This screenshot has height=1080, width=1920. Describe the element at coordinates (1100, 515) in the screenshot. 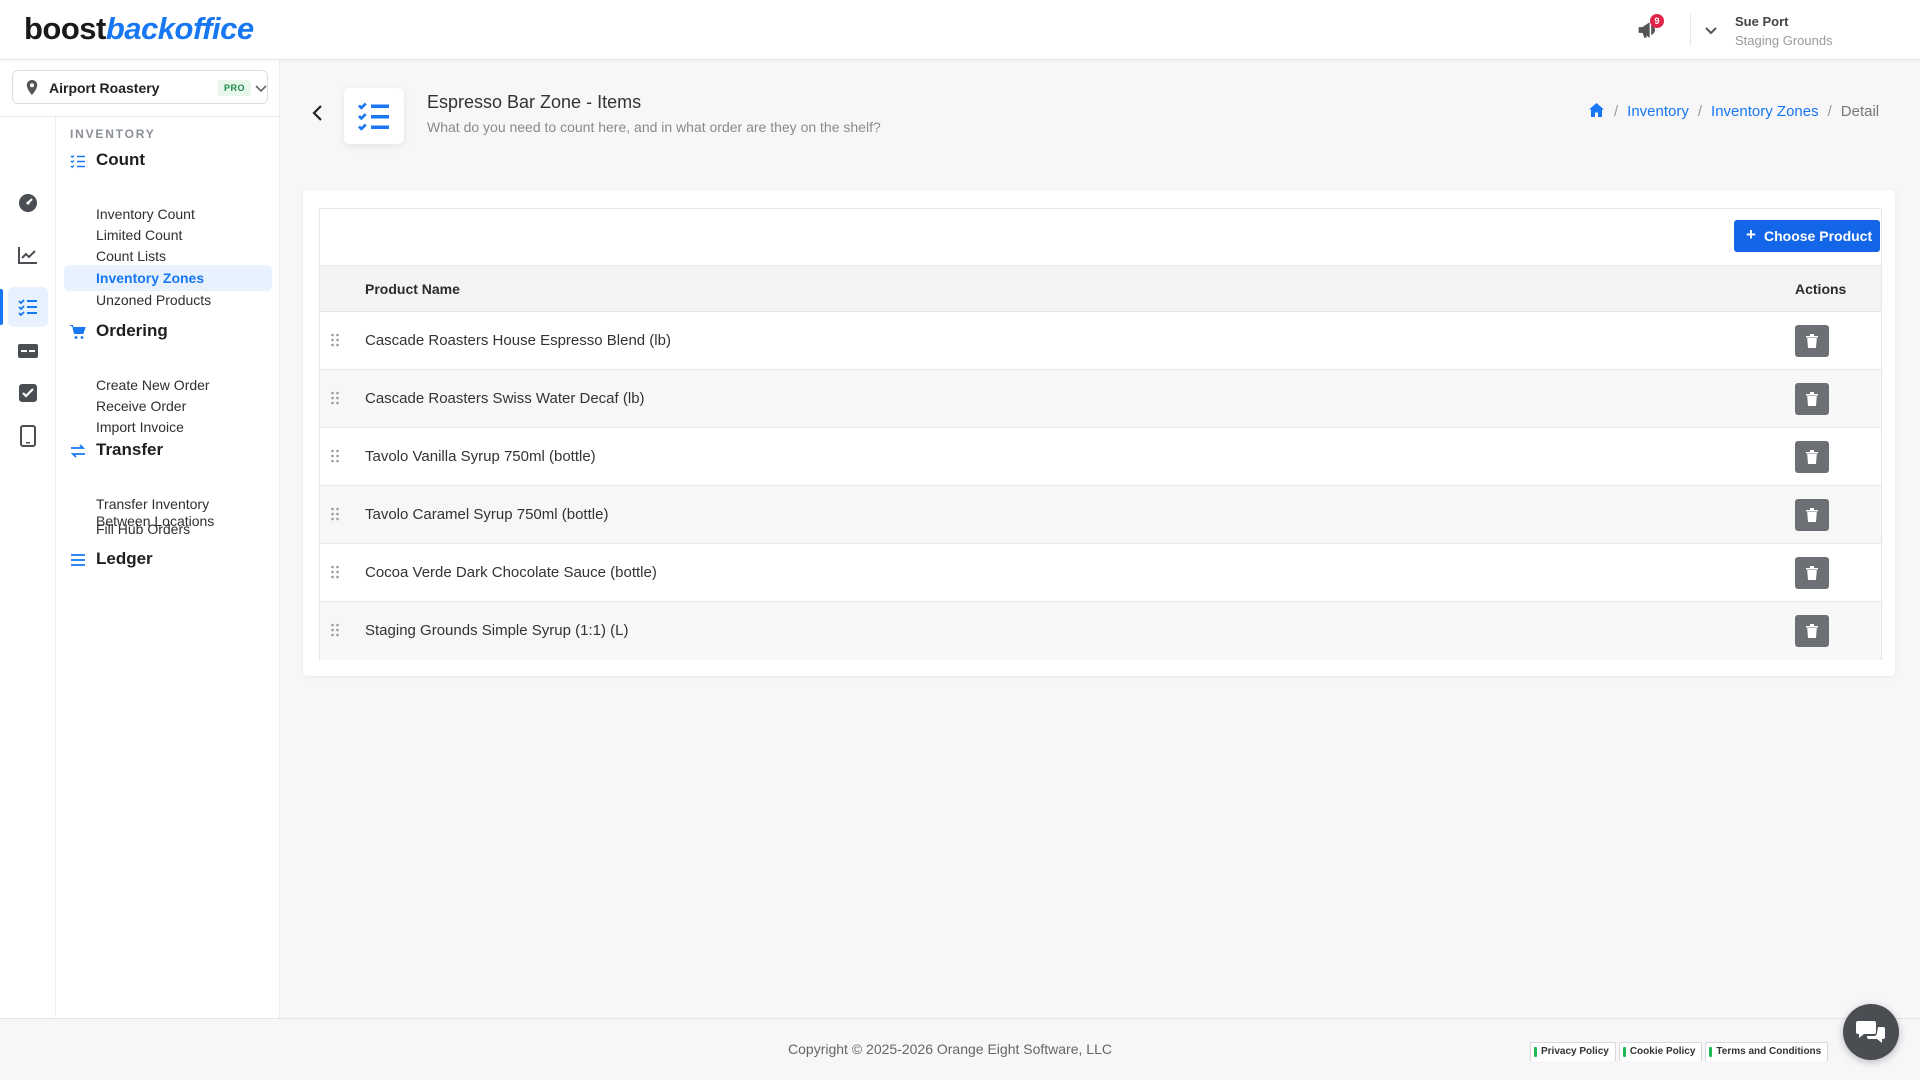

I see `table-row: Tavolo Caramel Syrup 750ml (bottle)` at that location.